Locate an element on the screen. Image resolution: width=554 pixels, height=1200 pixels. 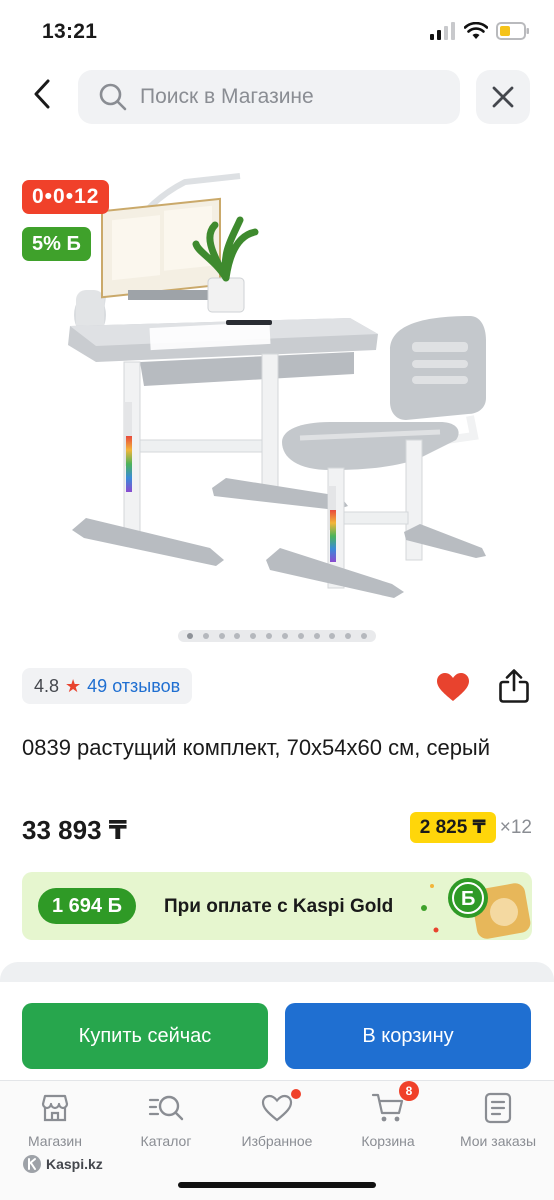
tab-label: Магазин is located at coordinates (54, 1141).